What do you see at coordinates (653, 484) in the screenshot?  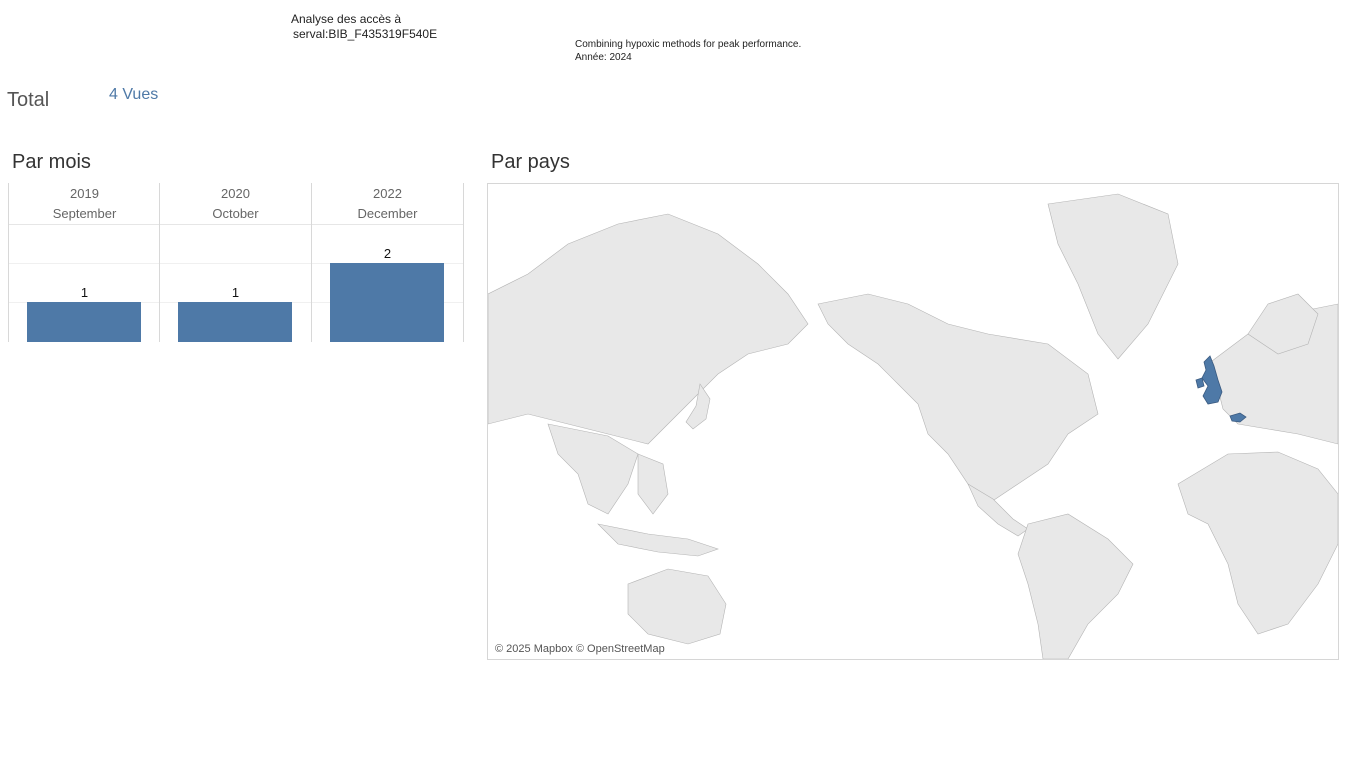 I see `map-land-indochina` at bounding box center [653, 484].